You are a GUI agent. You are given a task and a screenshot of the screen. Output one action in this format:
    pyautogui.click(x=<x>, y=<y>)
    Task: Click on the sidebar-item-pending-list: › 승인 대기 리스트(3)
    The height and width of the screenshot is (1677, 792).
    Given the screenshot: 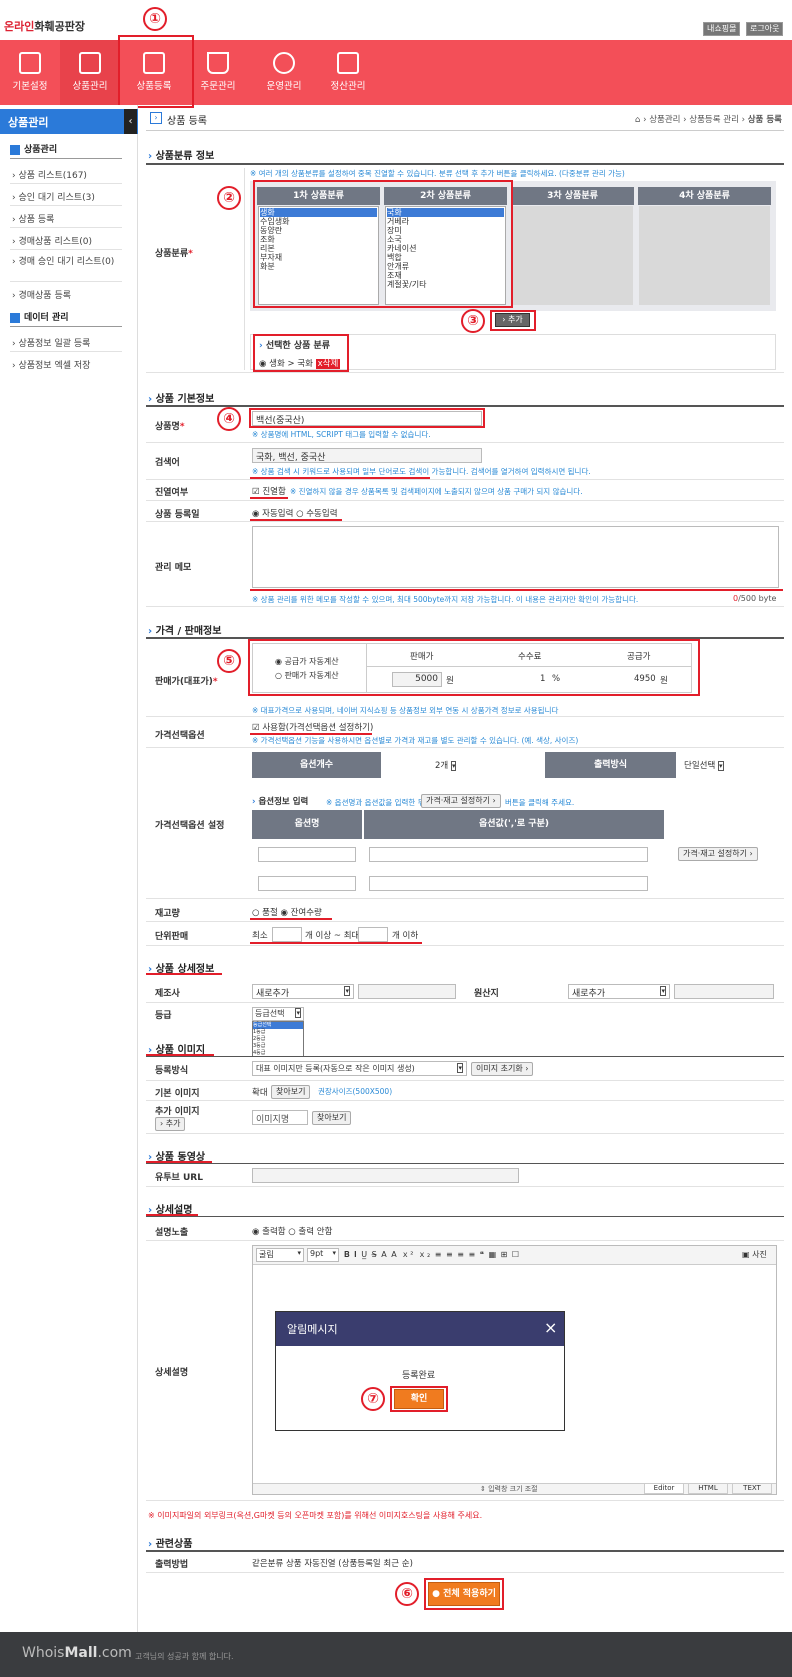 What is the action you would take?
    pyautogui.click(x=53, y=196)
    